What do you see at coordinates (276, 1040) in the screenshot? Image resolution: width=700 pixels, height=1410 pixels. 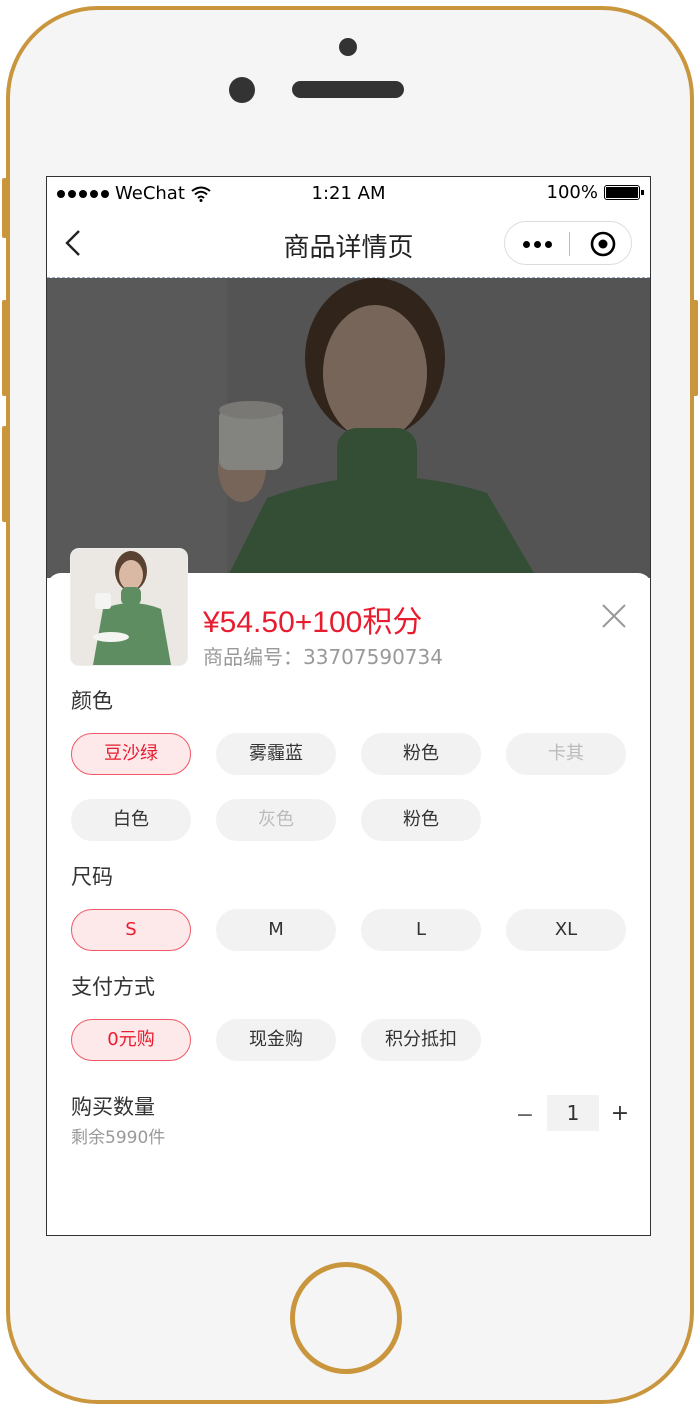 I see `payment-option-cash: 现金购` at bounding box center [276, 1040].